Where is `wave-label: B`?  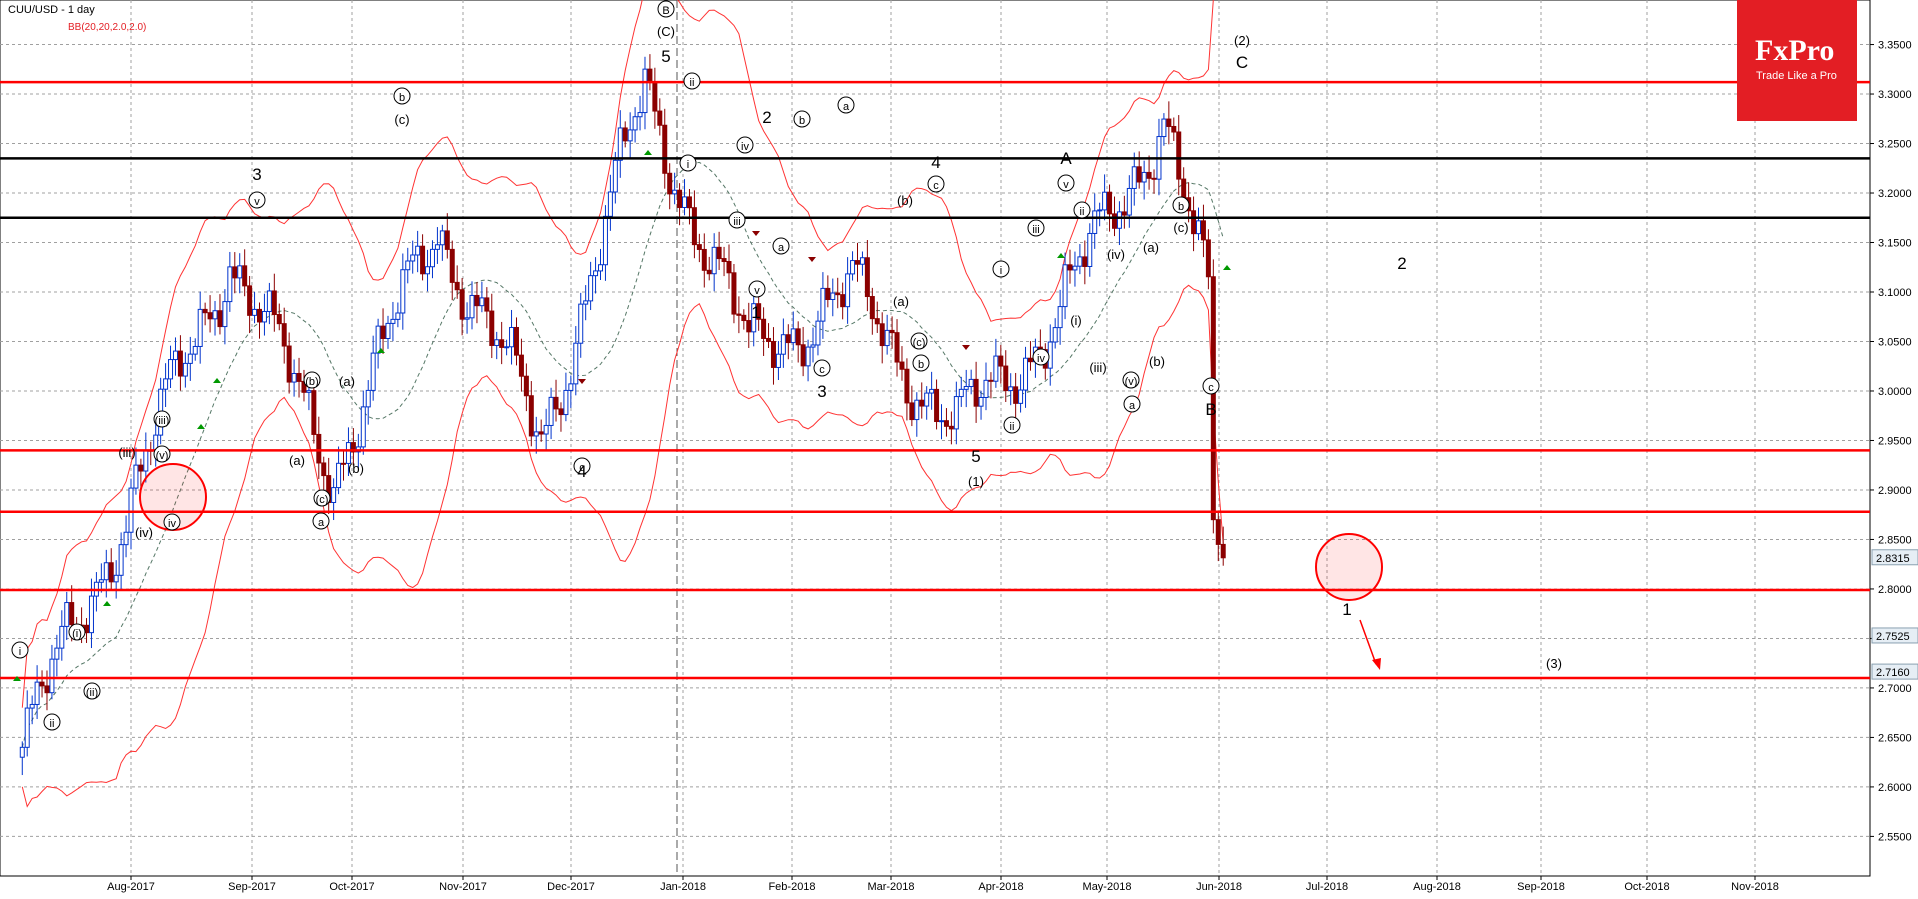 wave-label: B is located at coordinates (665, 11).